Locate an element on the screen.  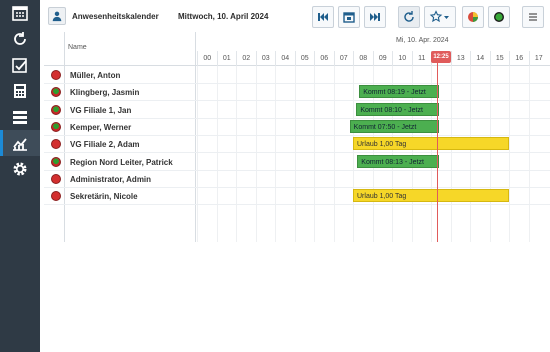
star-icon is located at coordinates (439, 16).